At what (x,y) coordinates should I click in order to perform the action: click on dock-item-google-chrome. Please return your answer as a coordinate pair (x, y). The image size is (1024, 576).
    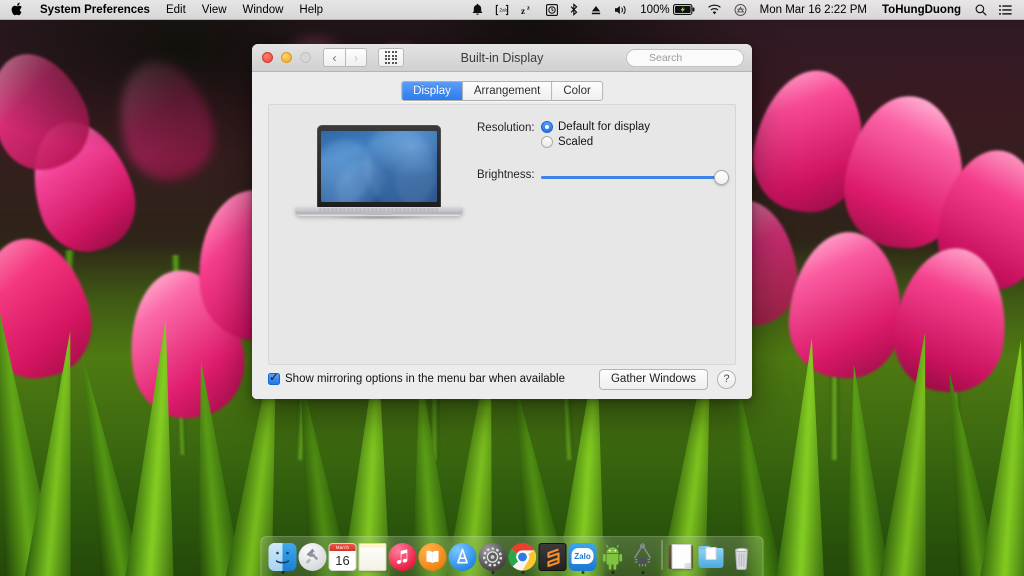
    Looking at the image, I should click on (523, 556).